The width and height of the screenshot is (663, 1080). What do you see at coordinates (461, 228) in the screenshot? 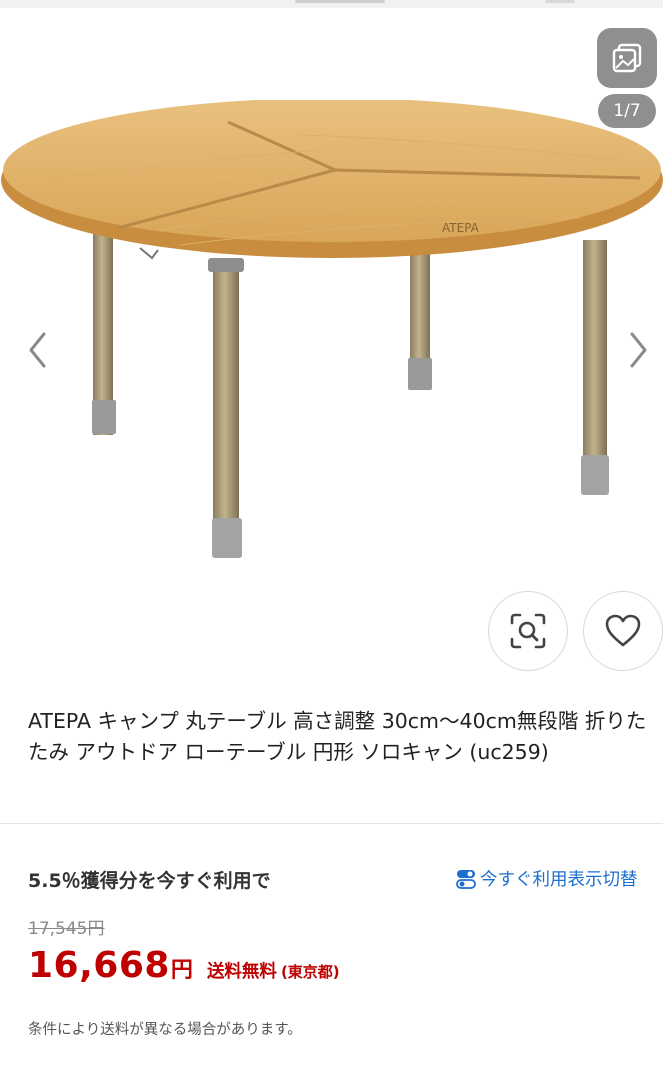
I see `table-logo: ATEPA` at bounding box center [461, 228].